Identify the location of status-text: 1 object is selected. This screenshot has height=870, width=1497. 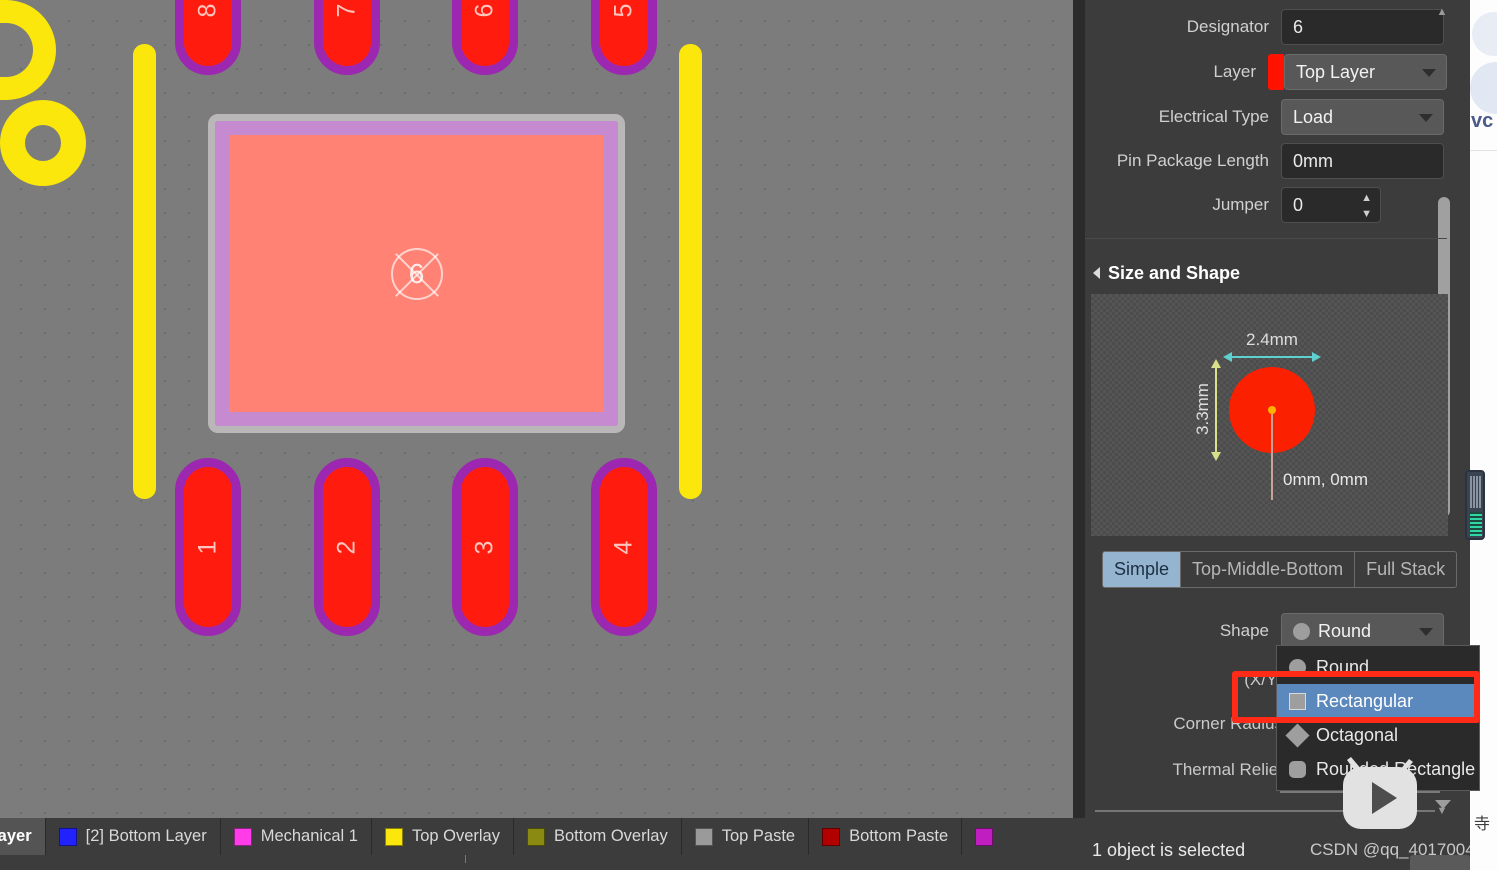
(1169, 849).